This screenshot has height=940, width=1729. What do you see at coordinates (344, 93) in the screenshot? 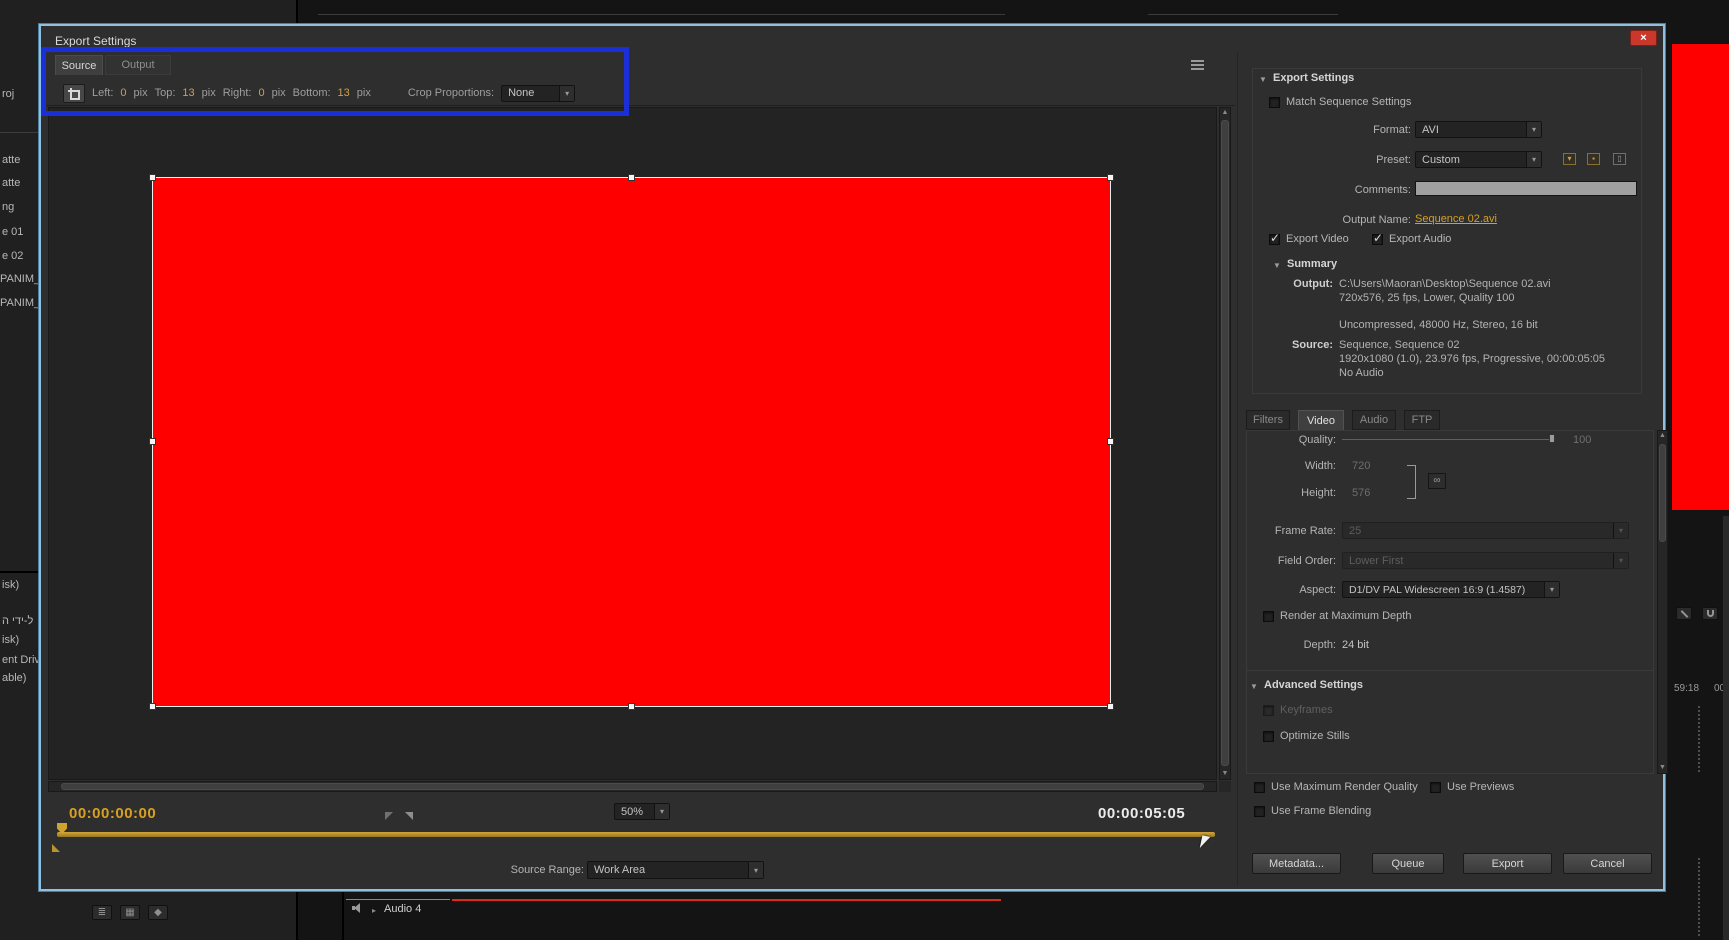
I see `crop-bottom-value: 13` at bounding box center [344, 93].